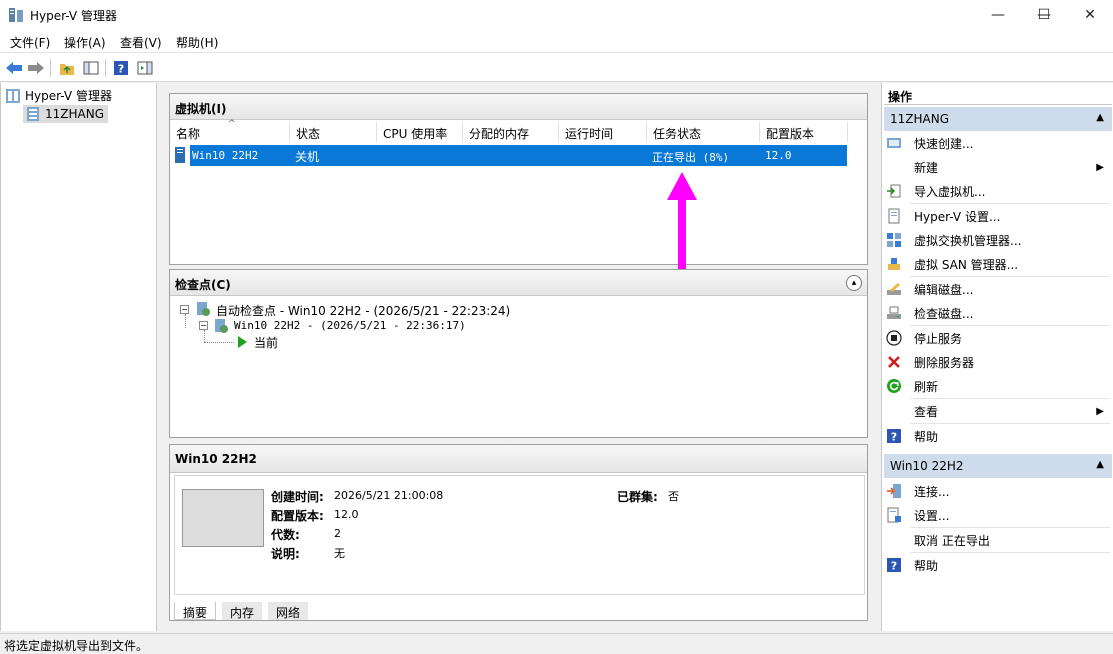  What do you see at coordinates (894, 362) in the screenshot?
I see `delete-x-icon` at bounding box center [894, 362].